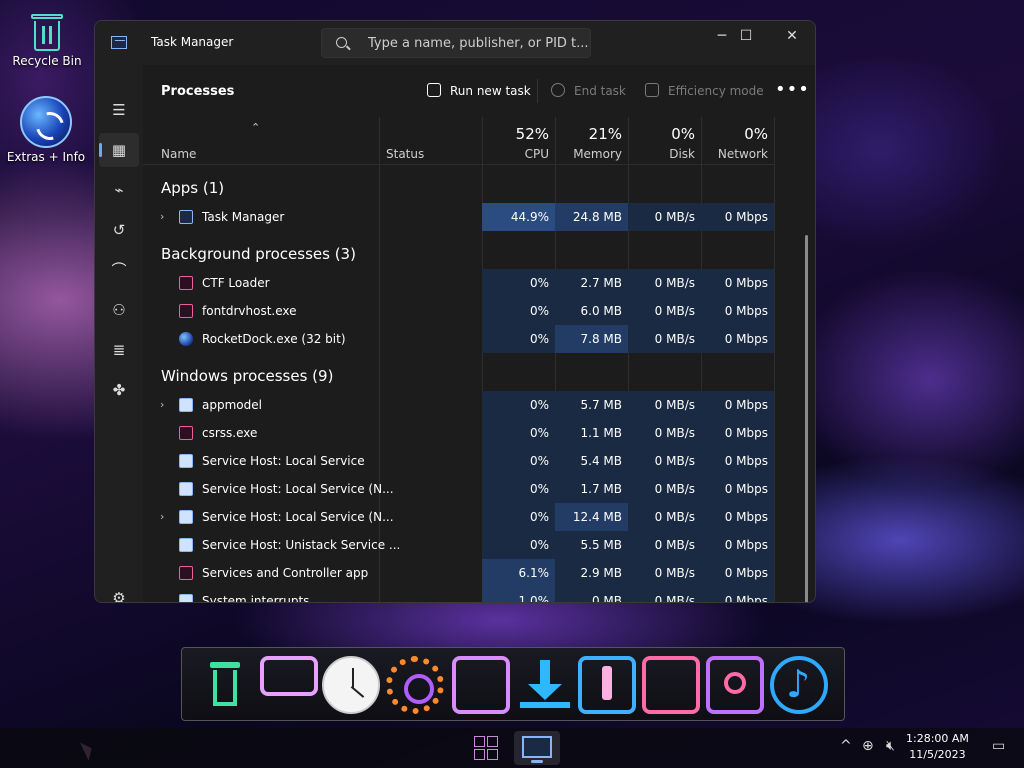 The width and height of the screenshot is (1024, 768). Describe the element at coordinates (591, 573) in the screenshot. I see `memory-cell: 2.9 MB` at that location.